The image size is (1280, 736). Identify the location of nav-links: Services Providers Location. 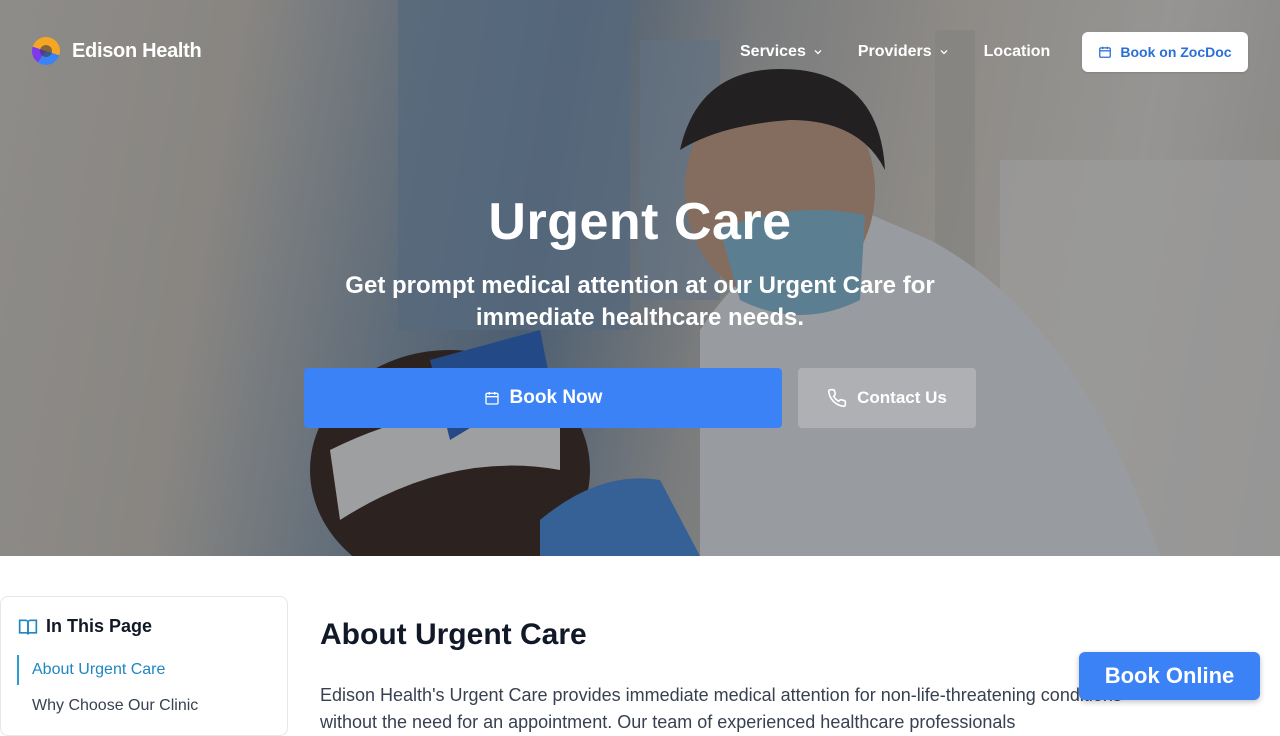
(895, 52).